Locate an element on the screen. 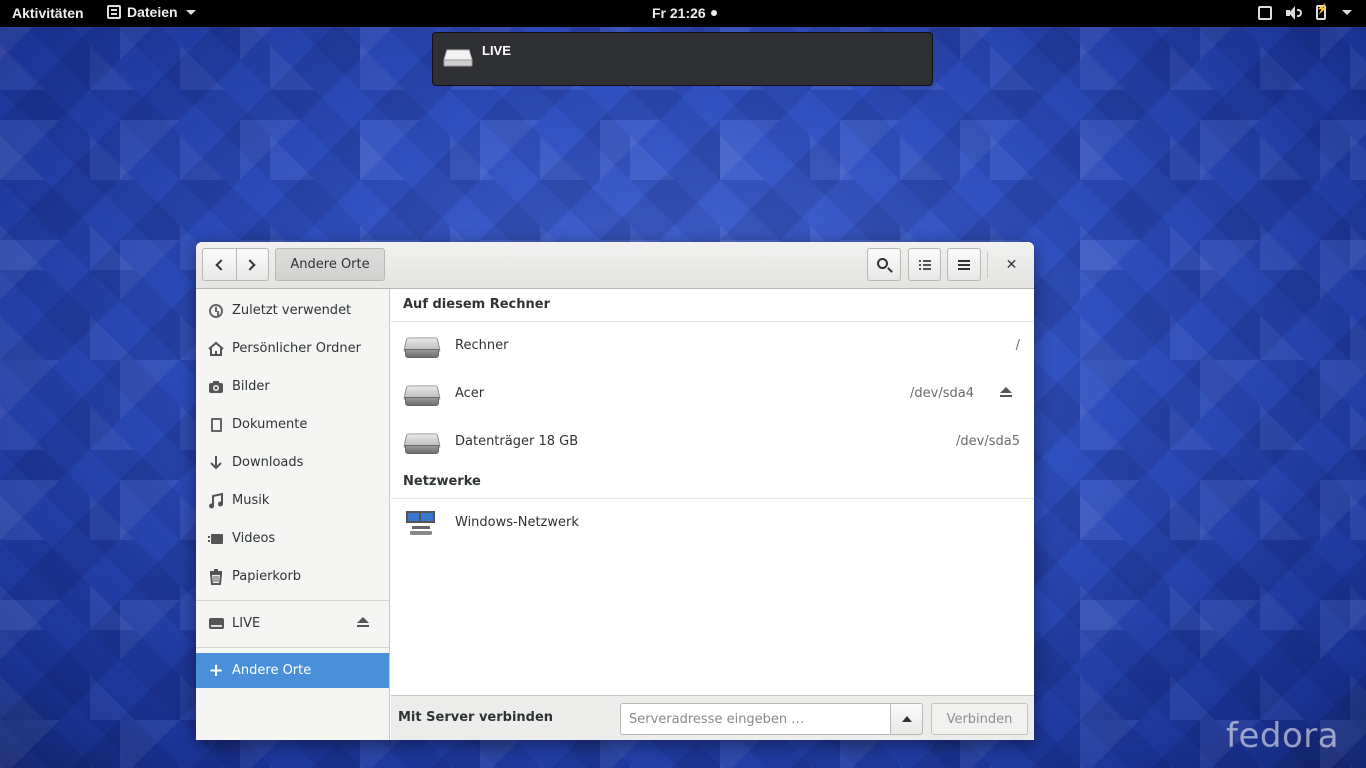 This screenshot has height=768, width=1366. hamburger-menu-icon is located at coordinates (964, 264).